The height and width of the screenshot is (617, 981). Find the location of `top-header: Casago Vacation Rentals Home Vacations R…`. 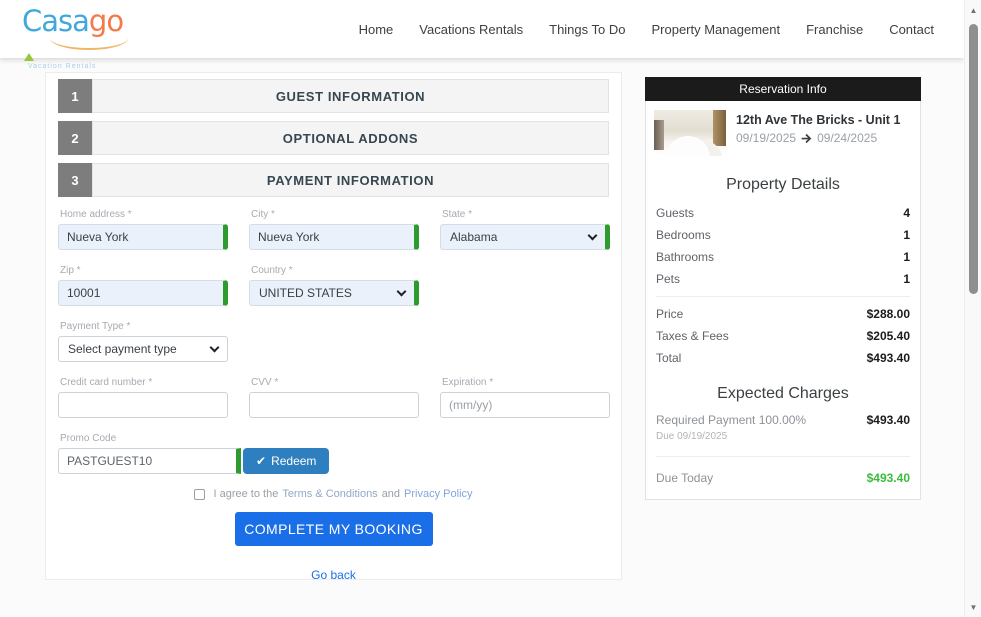

top-header: Casago Vacation Rentals Home Vacations R… is located at coordinates (482, 35).